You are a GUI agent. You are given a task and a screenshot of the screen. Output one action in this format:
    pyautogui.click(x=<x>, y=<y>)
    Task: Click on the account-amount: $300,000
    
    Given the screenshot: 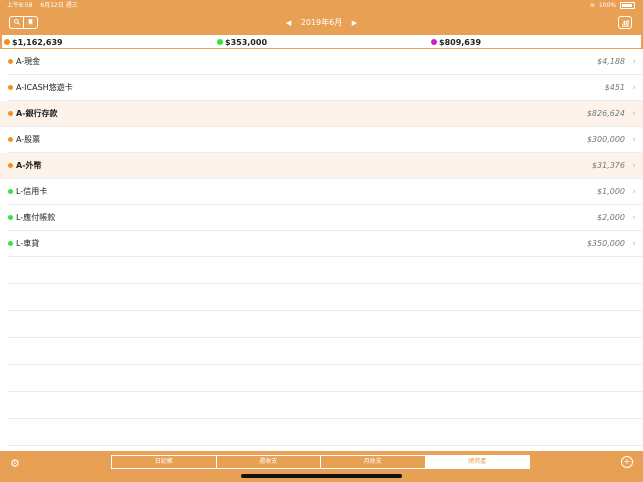 What is the action you would take?
    pyautogui.click(x=605, y=139)
    